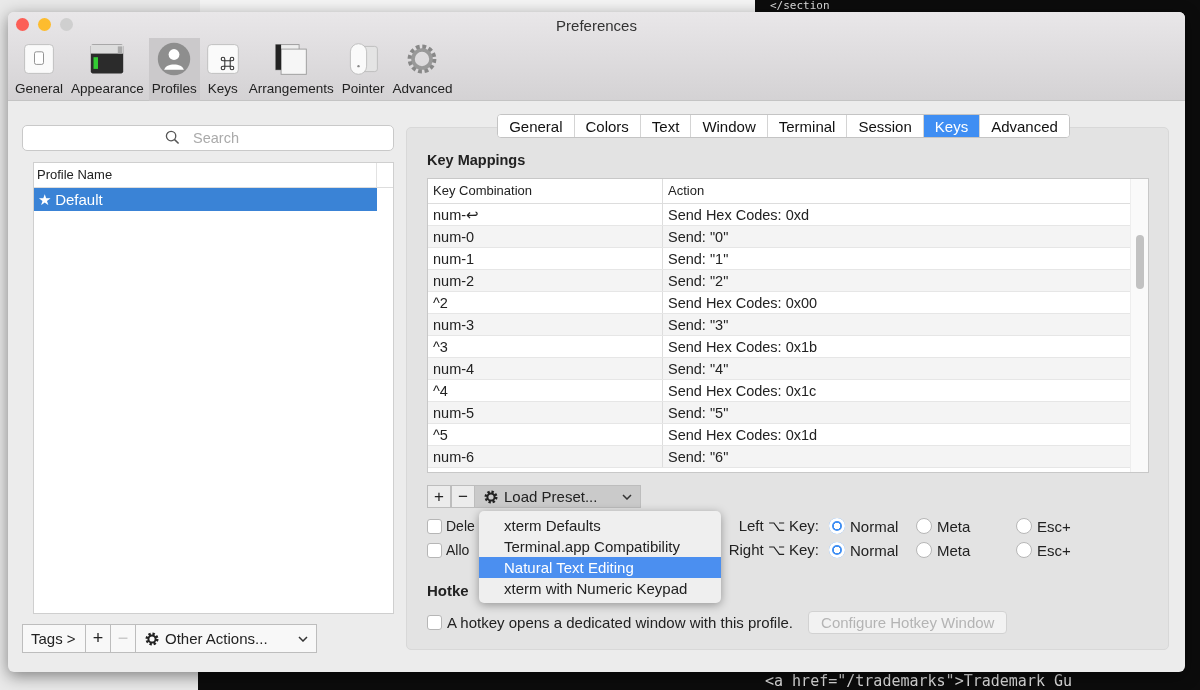 Image resolution: width=1200 pixels, height=690 pixels. What do you see at coordinates (545, 412) in the screenshot?
I see `table-cell: num-5` at bounding box center [545, 412].